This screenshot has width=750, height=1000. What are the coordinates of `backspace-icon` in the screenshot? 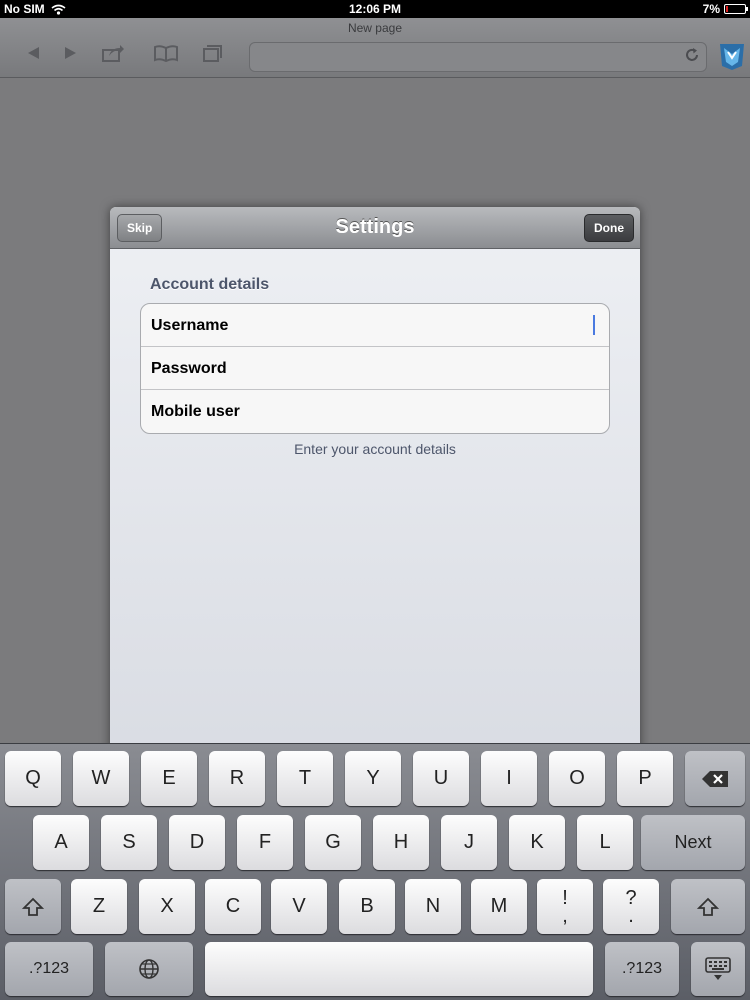 It's located at (715, 778).